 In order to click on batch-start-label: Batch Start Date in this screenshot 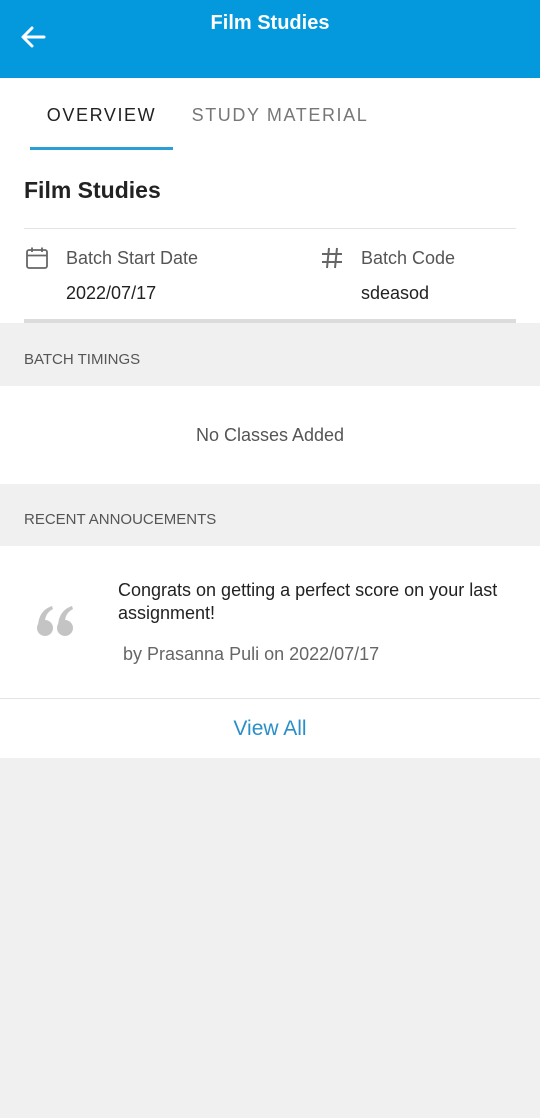, I will do `click(132, 258)`.